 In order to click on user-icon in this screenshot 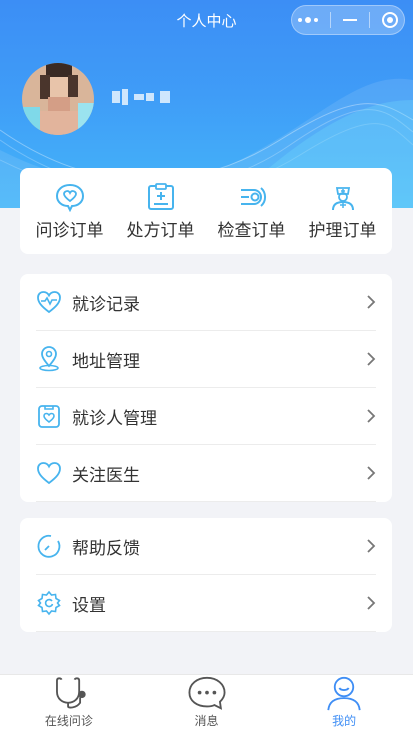, I will do `click(344, 693)`.